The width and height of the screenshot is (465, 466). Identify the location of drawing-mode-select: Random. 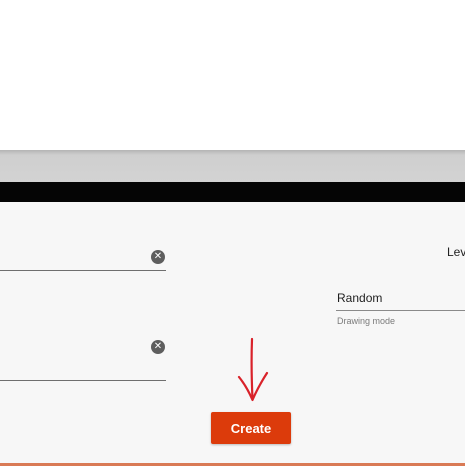
(359, 298).